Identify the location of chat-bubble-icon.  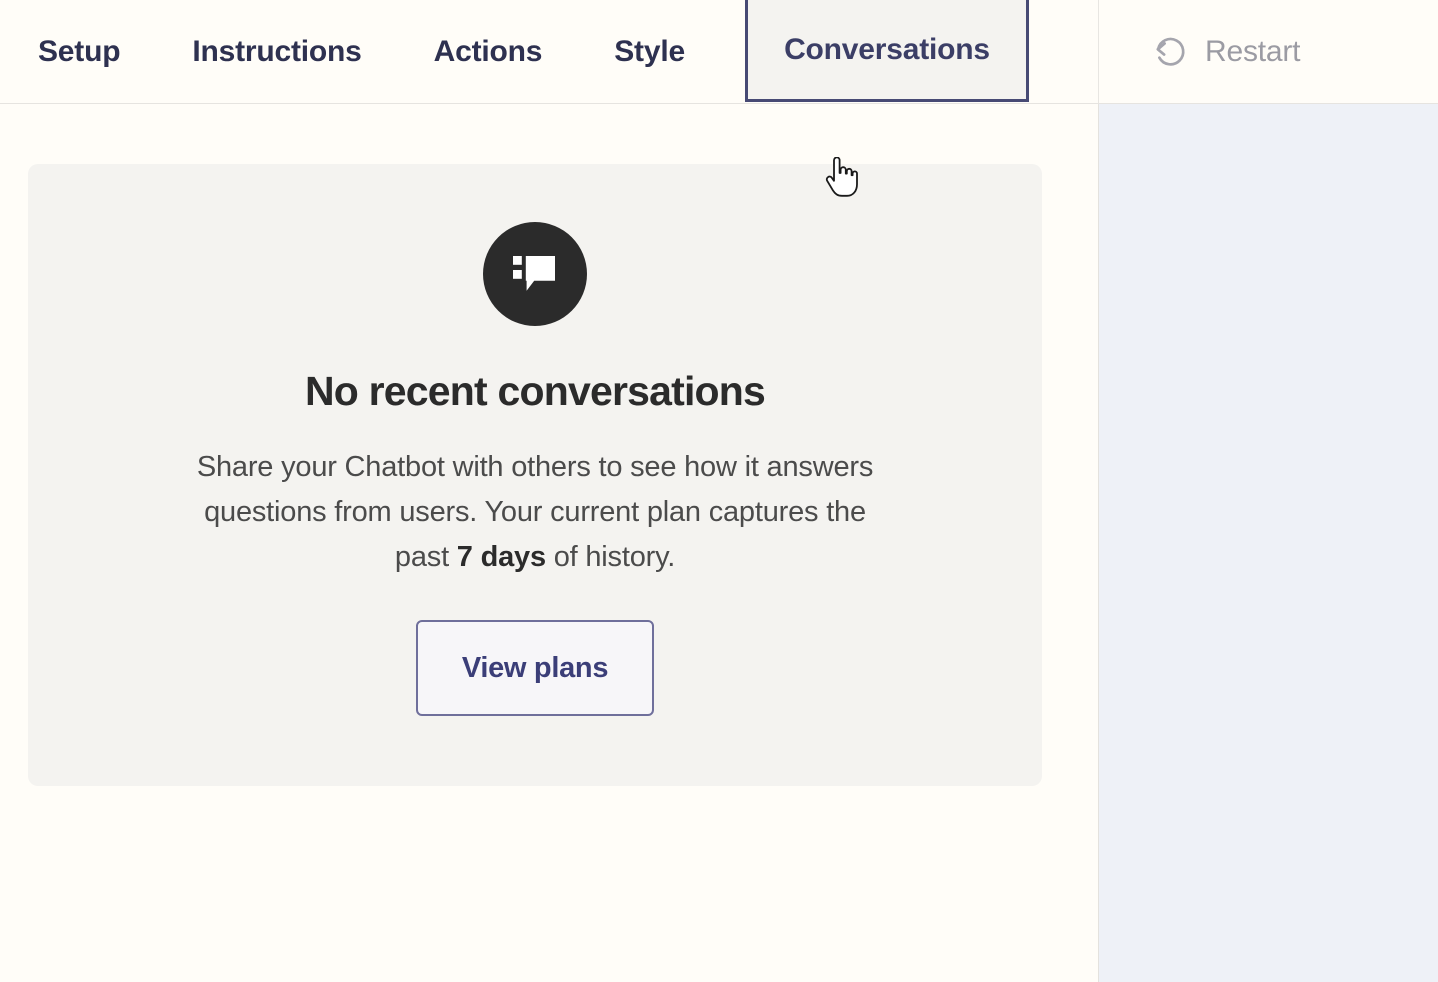
(535, 274).